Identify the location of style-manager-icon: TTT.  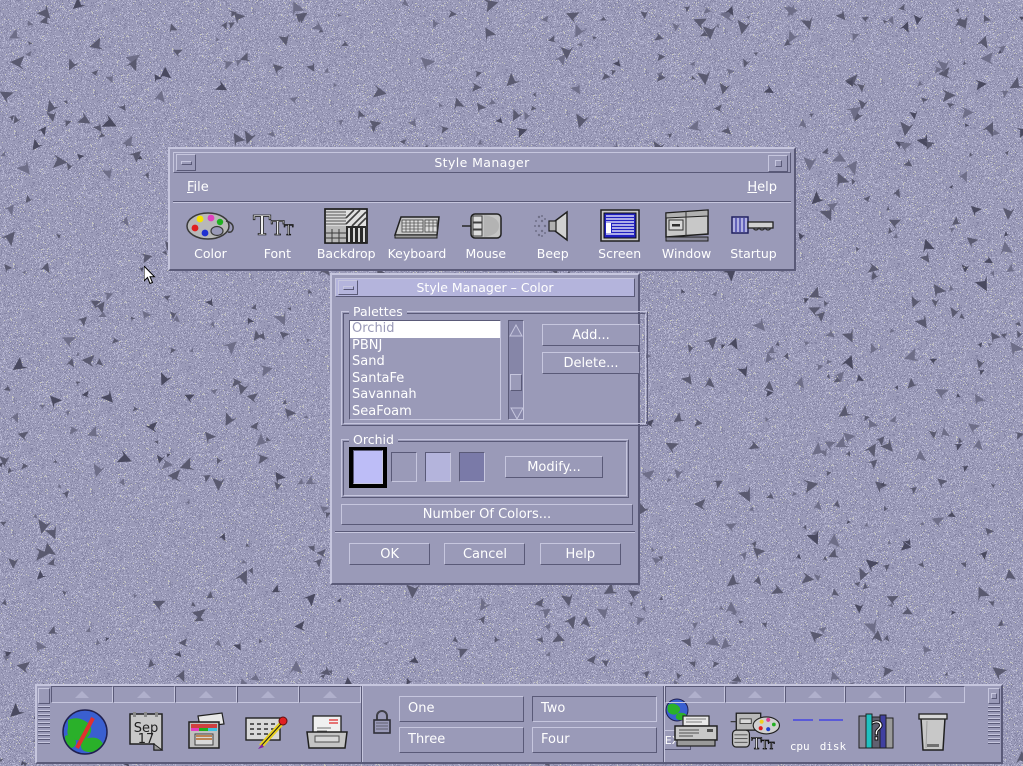
(756, 732).